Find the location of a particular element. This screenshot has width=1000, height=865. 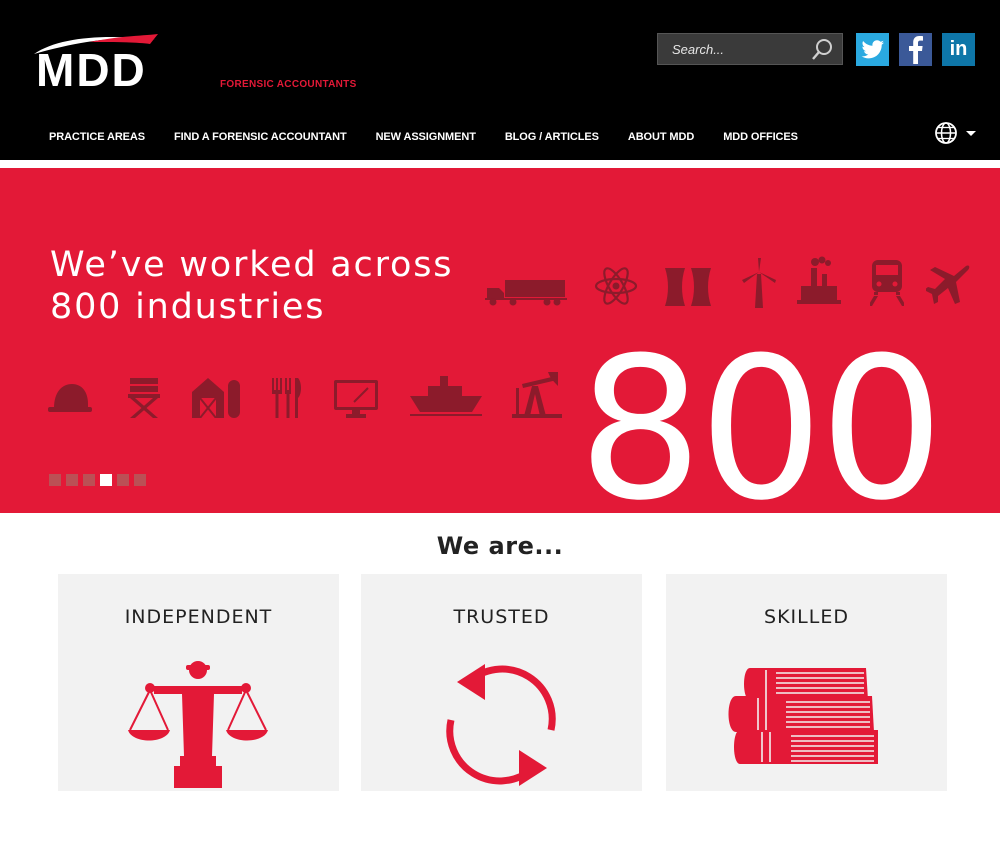

linkedin-icon: in is located at coordinates (958, 49).